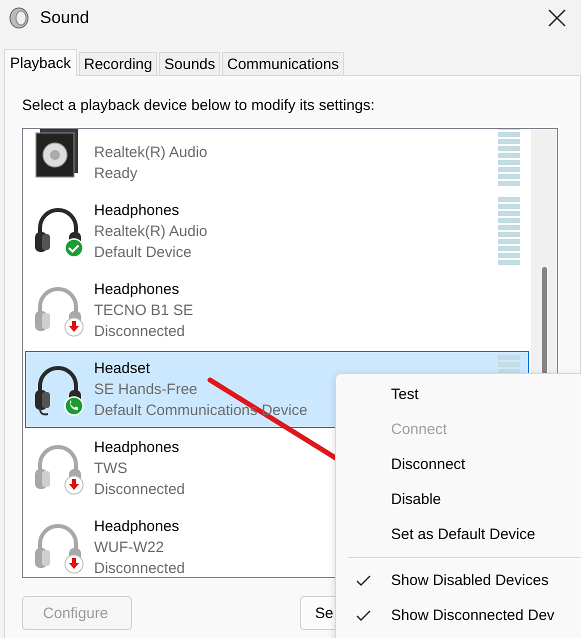  I want to click on device-row: Realtek(R) Audio Ready, so click(277, 160).